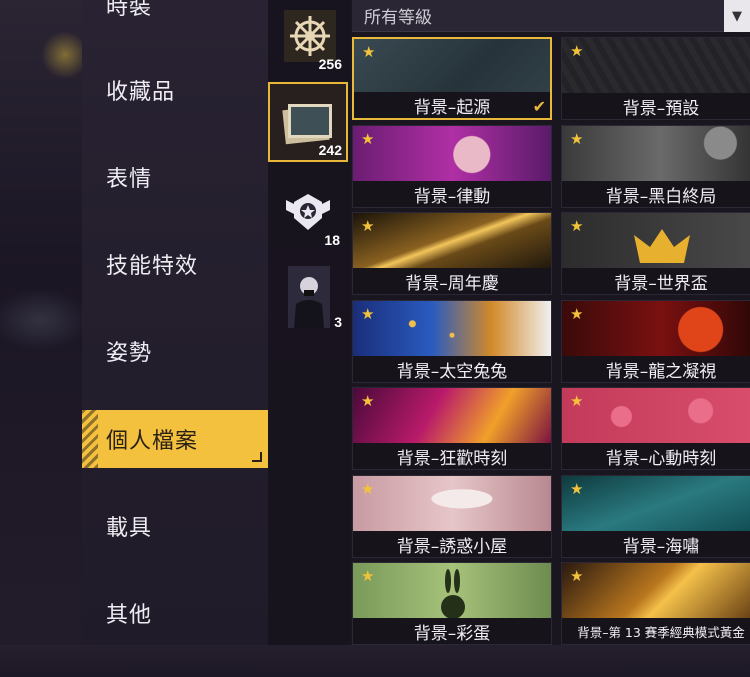 The image size is (750, 677). What do you see at coordinates (375, 661) in the screenshot?
I see `bottom-frame` at bounding box center [375, 661].